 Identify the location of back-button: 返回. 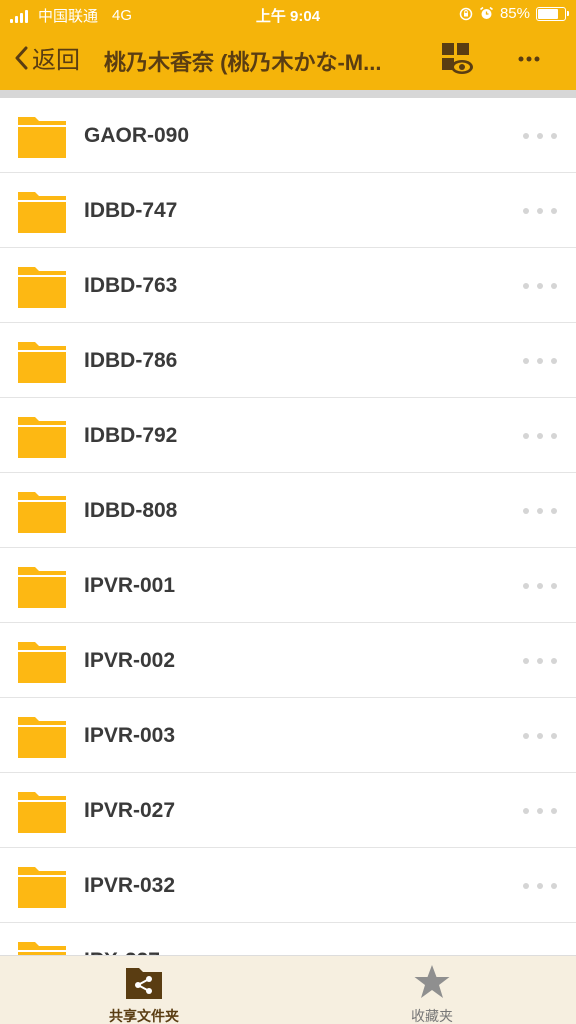
(47, 57).